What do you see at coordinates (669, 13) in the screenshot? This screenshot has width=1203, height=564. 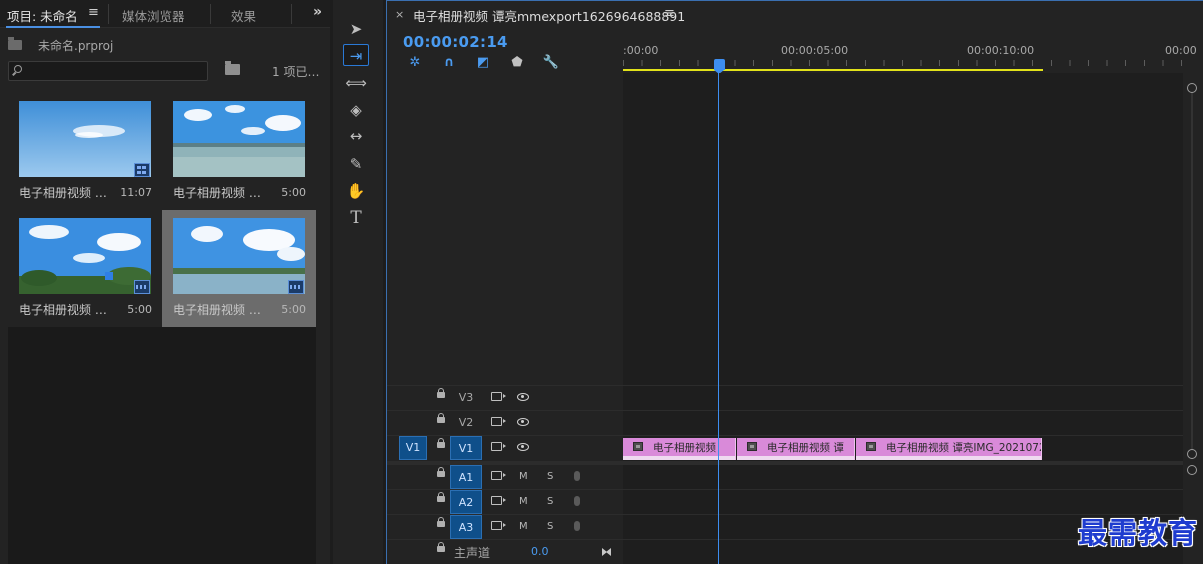 I see `timeline-menu-icon: ≡` at bounding box center [669, 13].